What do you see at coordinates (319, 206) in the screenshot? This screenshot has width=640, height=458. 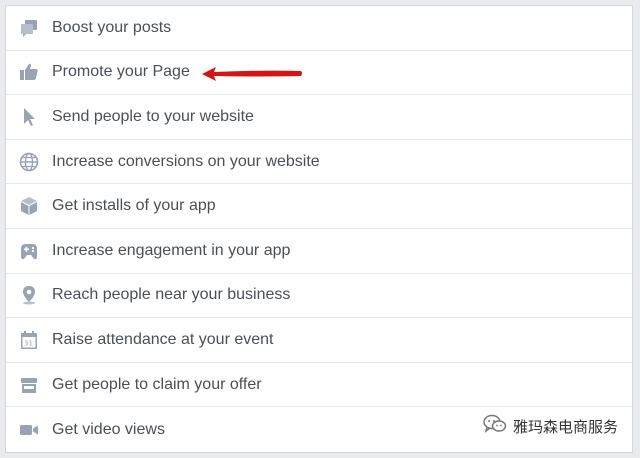 I see `objective-app-installs: Get installs of your app` at bounding box center [319, 206].